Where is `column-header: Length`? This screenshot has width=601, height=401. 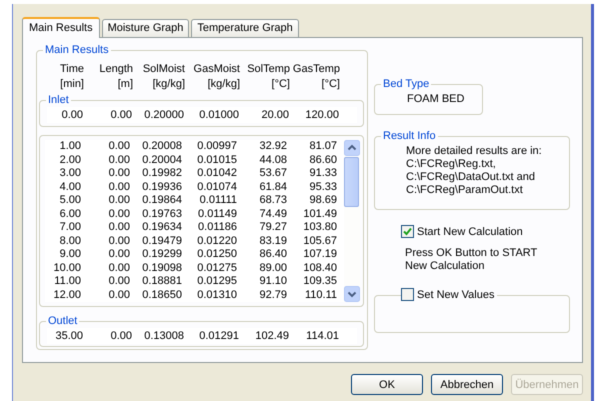
column-header: Length is located at coordinates (115, 69).